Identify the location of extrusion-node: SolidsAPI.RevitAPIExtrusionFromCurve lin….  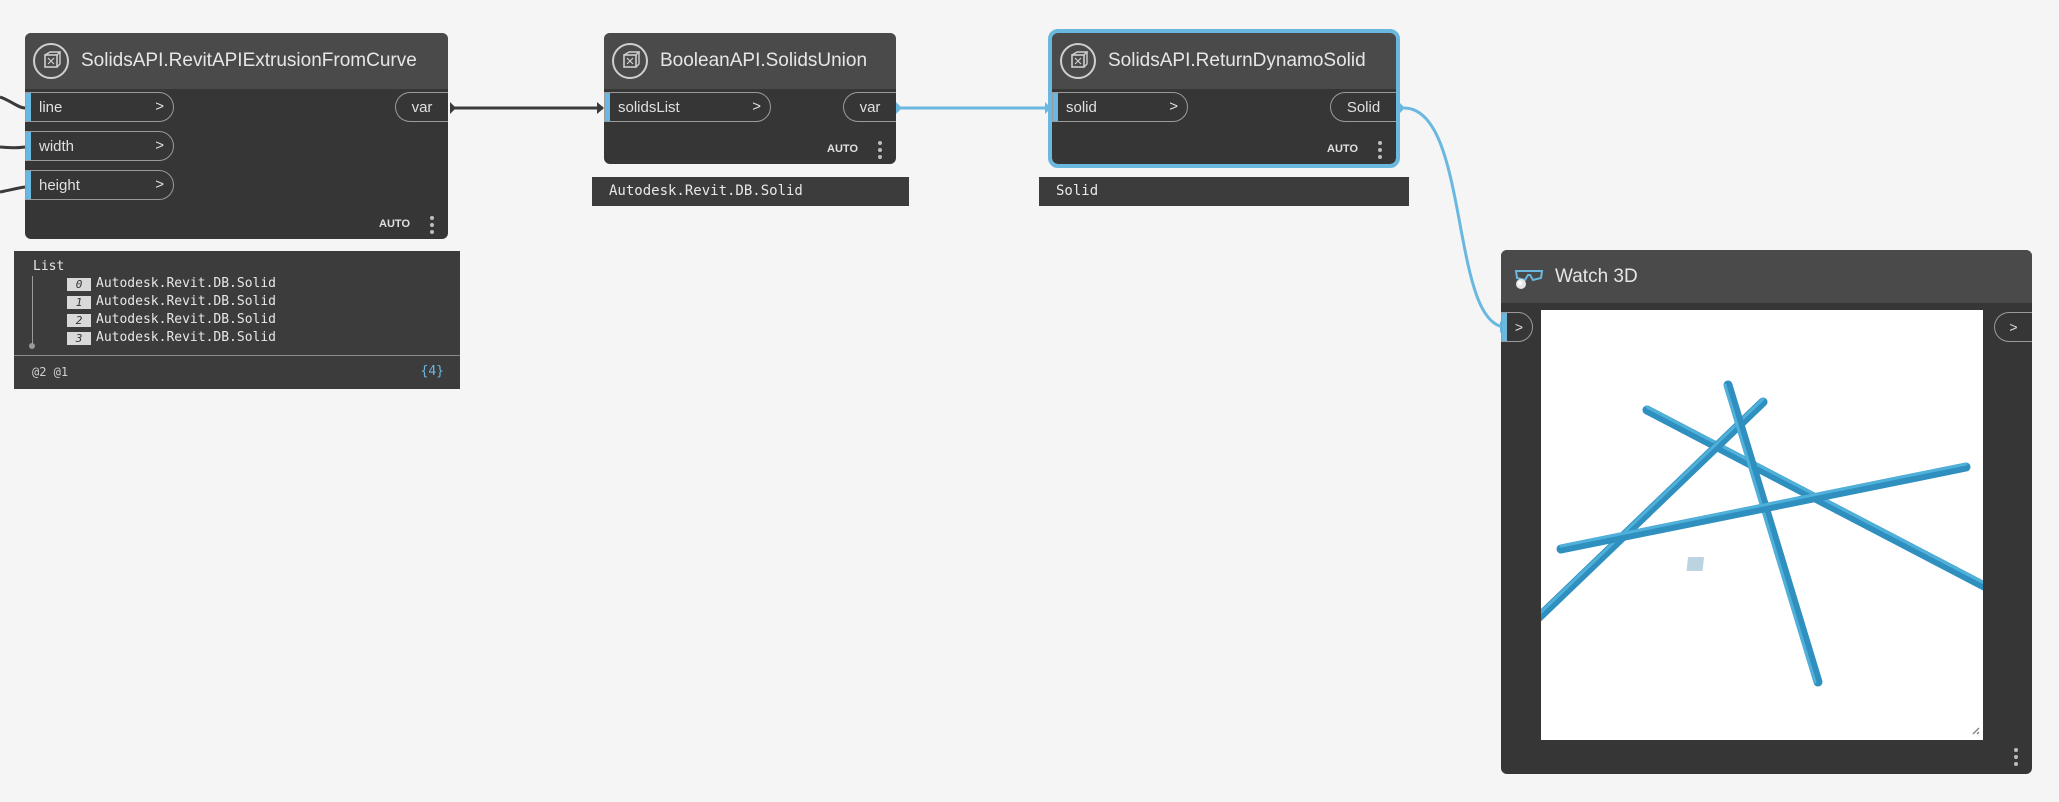
(236, 136).